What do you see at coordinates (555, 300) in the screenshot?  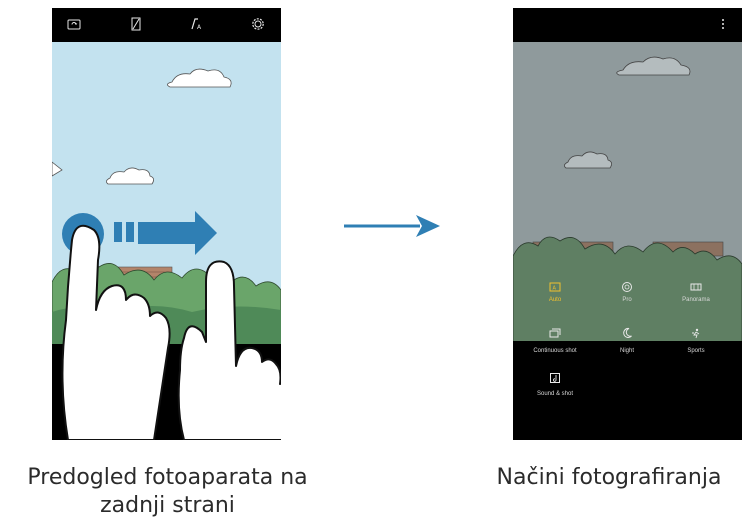 I see `mode-label: Auto` at bounding box center [555, 300].